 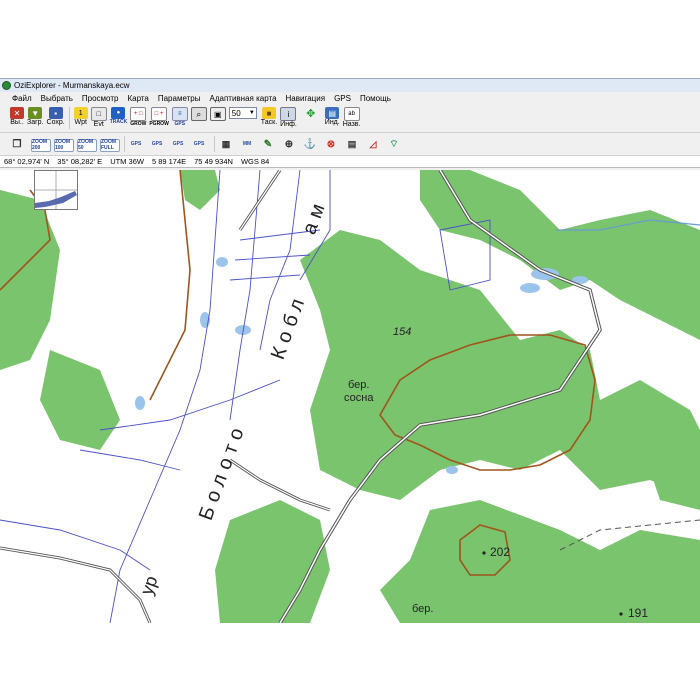 I want to click on grow-icon: + □, so click(x=138, y=114).